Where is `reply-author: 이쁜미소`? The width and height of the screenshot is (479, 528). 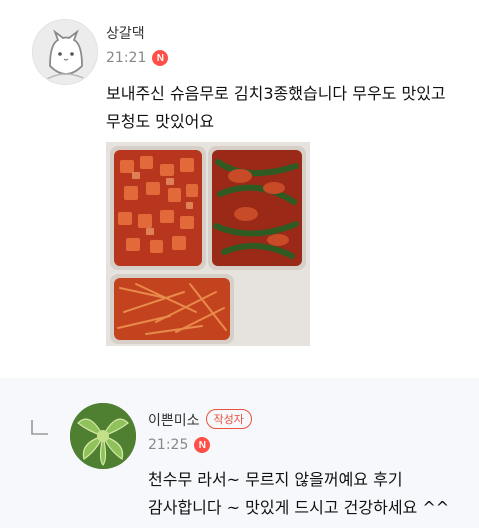
reply-author: 이쁜미소 is located at coordinates (174, 421).